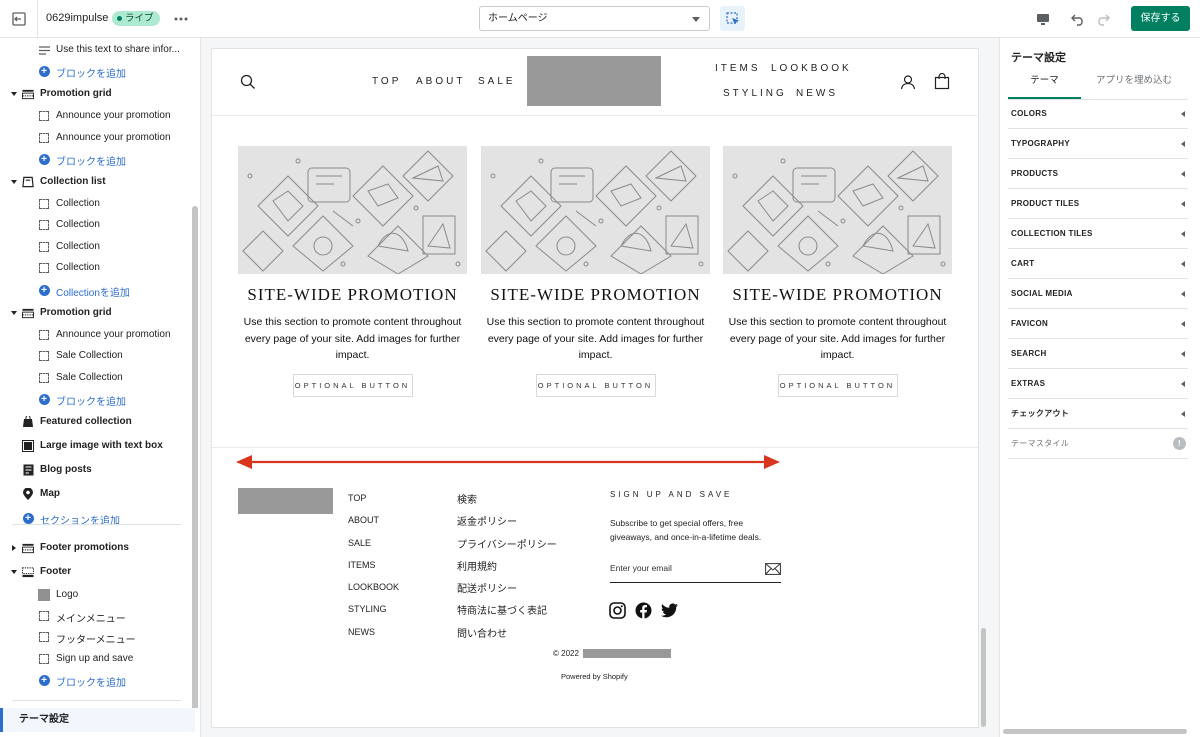  Describe the element at coordinates (89, 377) in the screenshot. I see `tree-item-label: Sale Collection` at that location.